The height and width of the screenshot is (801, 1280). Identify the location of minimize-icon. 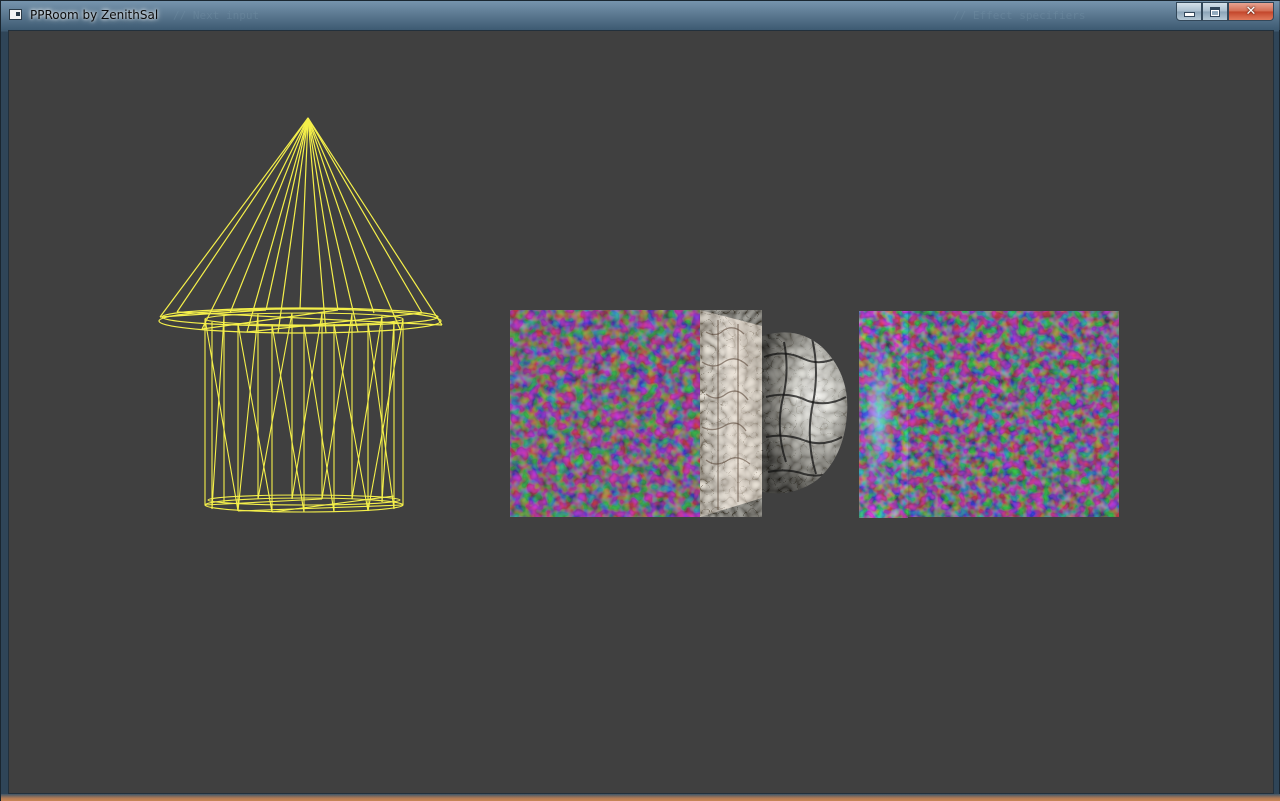
(1189, 14).